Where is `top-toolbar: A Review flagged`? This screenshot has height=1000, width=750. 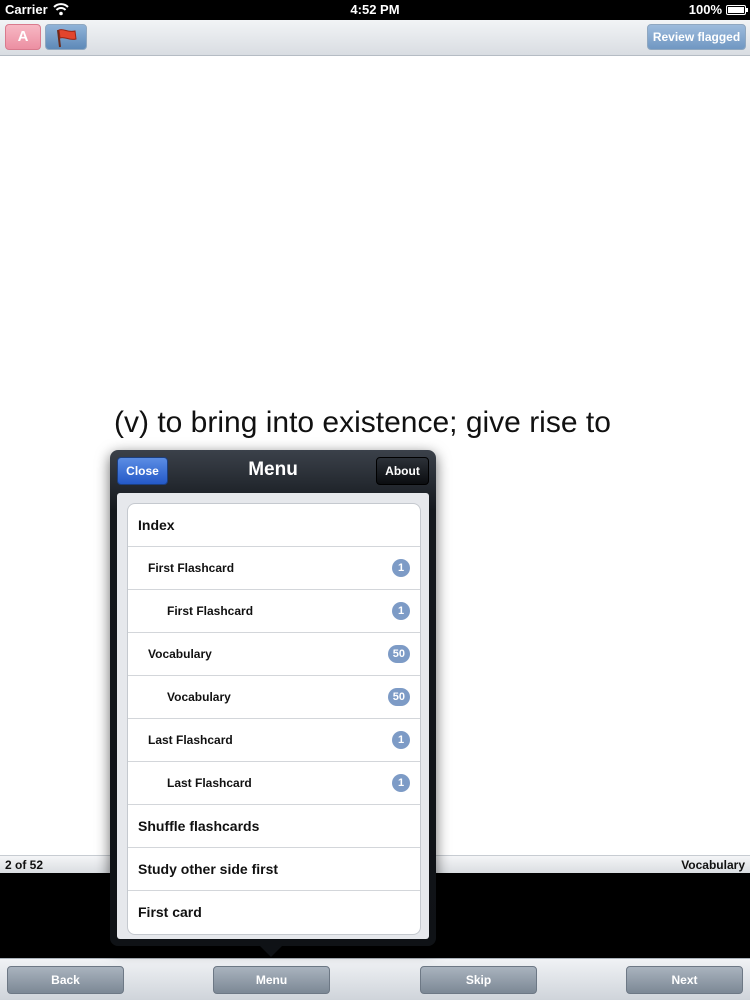
top-toolbar: A Review flagged is located at coordinates (375, 38).